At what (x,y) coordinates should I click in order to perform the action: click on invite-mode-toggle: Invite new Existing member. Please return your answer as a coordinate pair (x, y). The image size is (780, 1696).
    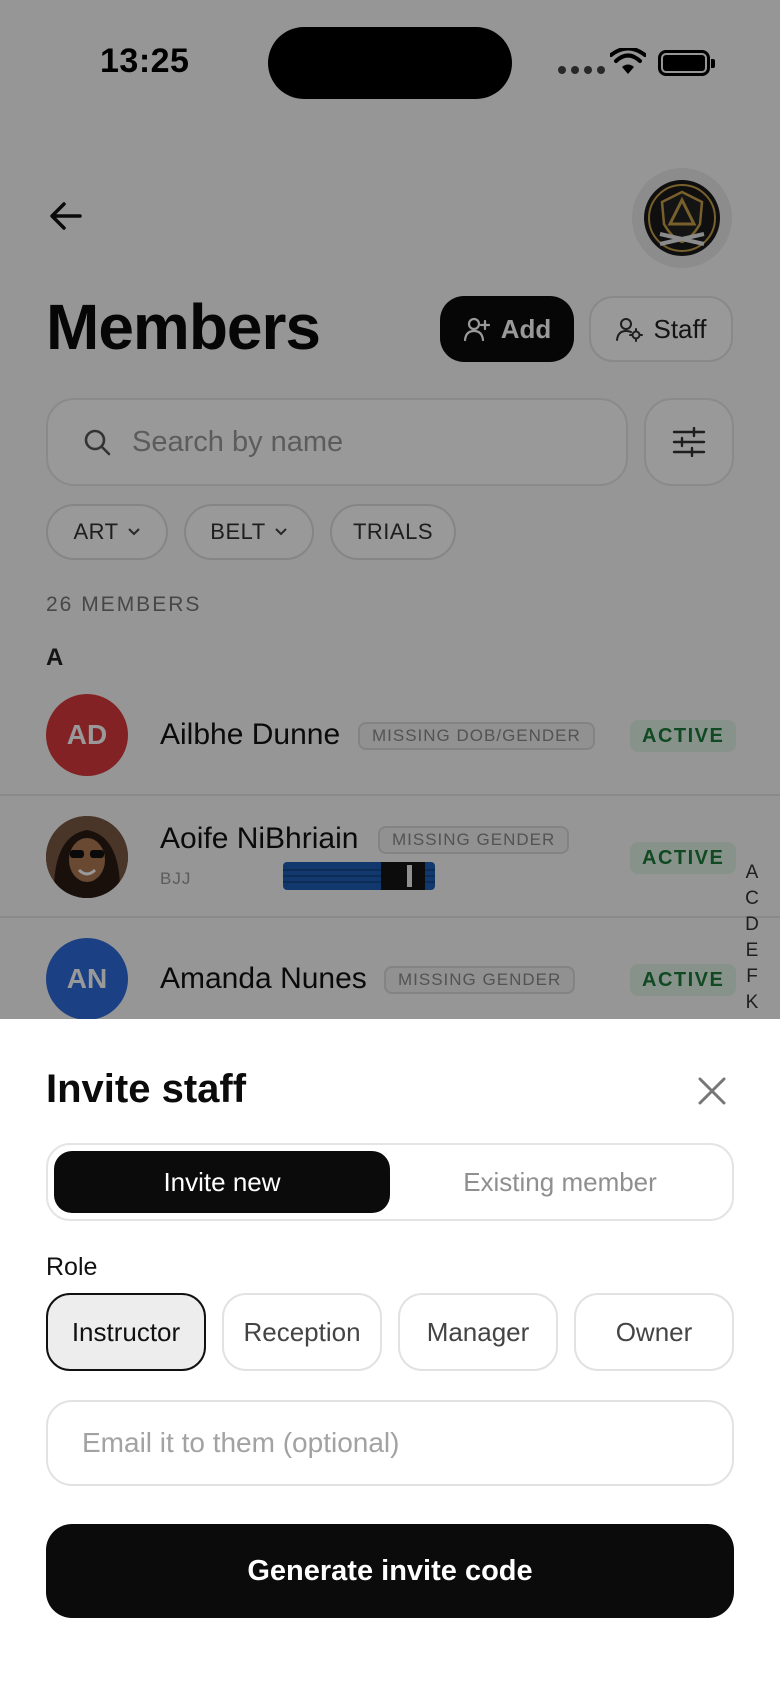
    Looking at the image, I should click on (390, 1182).